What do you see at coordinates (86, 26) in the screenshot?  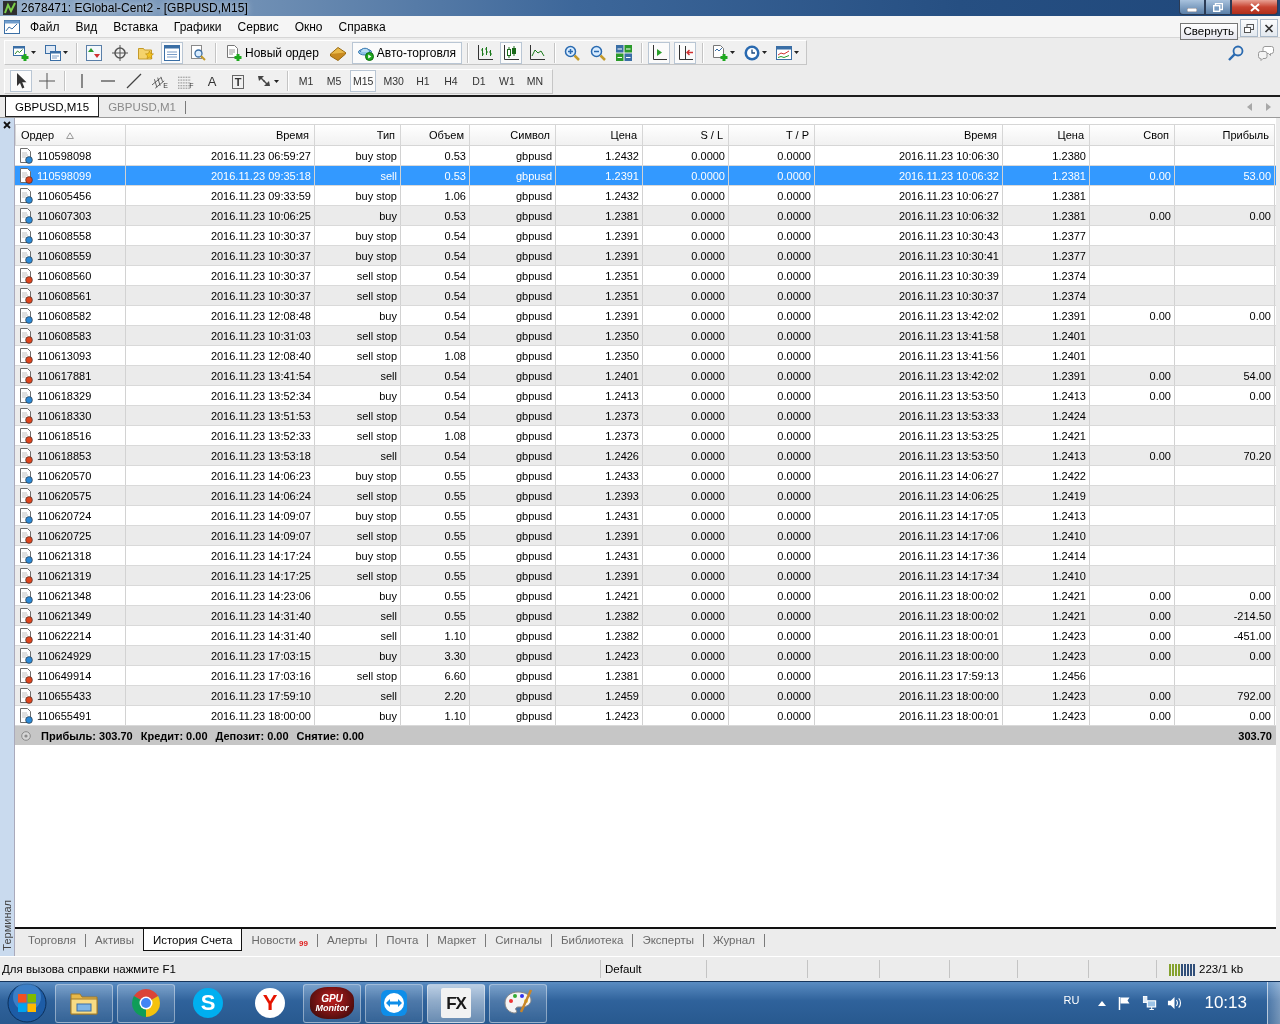 I see `menu-item: Вид` at bounding box center [86, 26].